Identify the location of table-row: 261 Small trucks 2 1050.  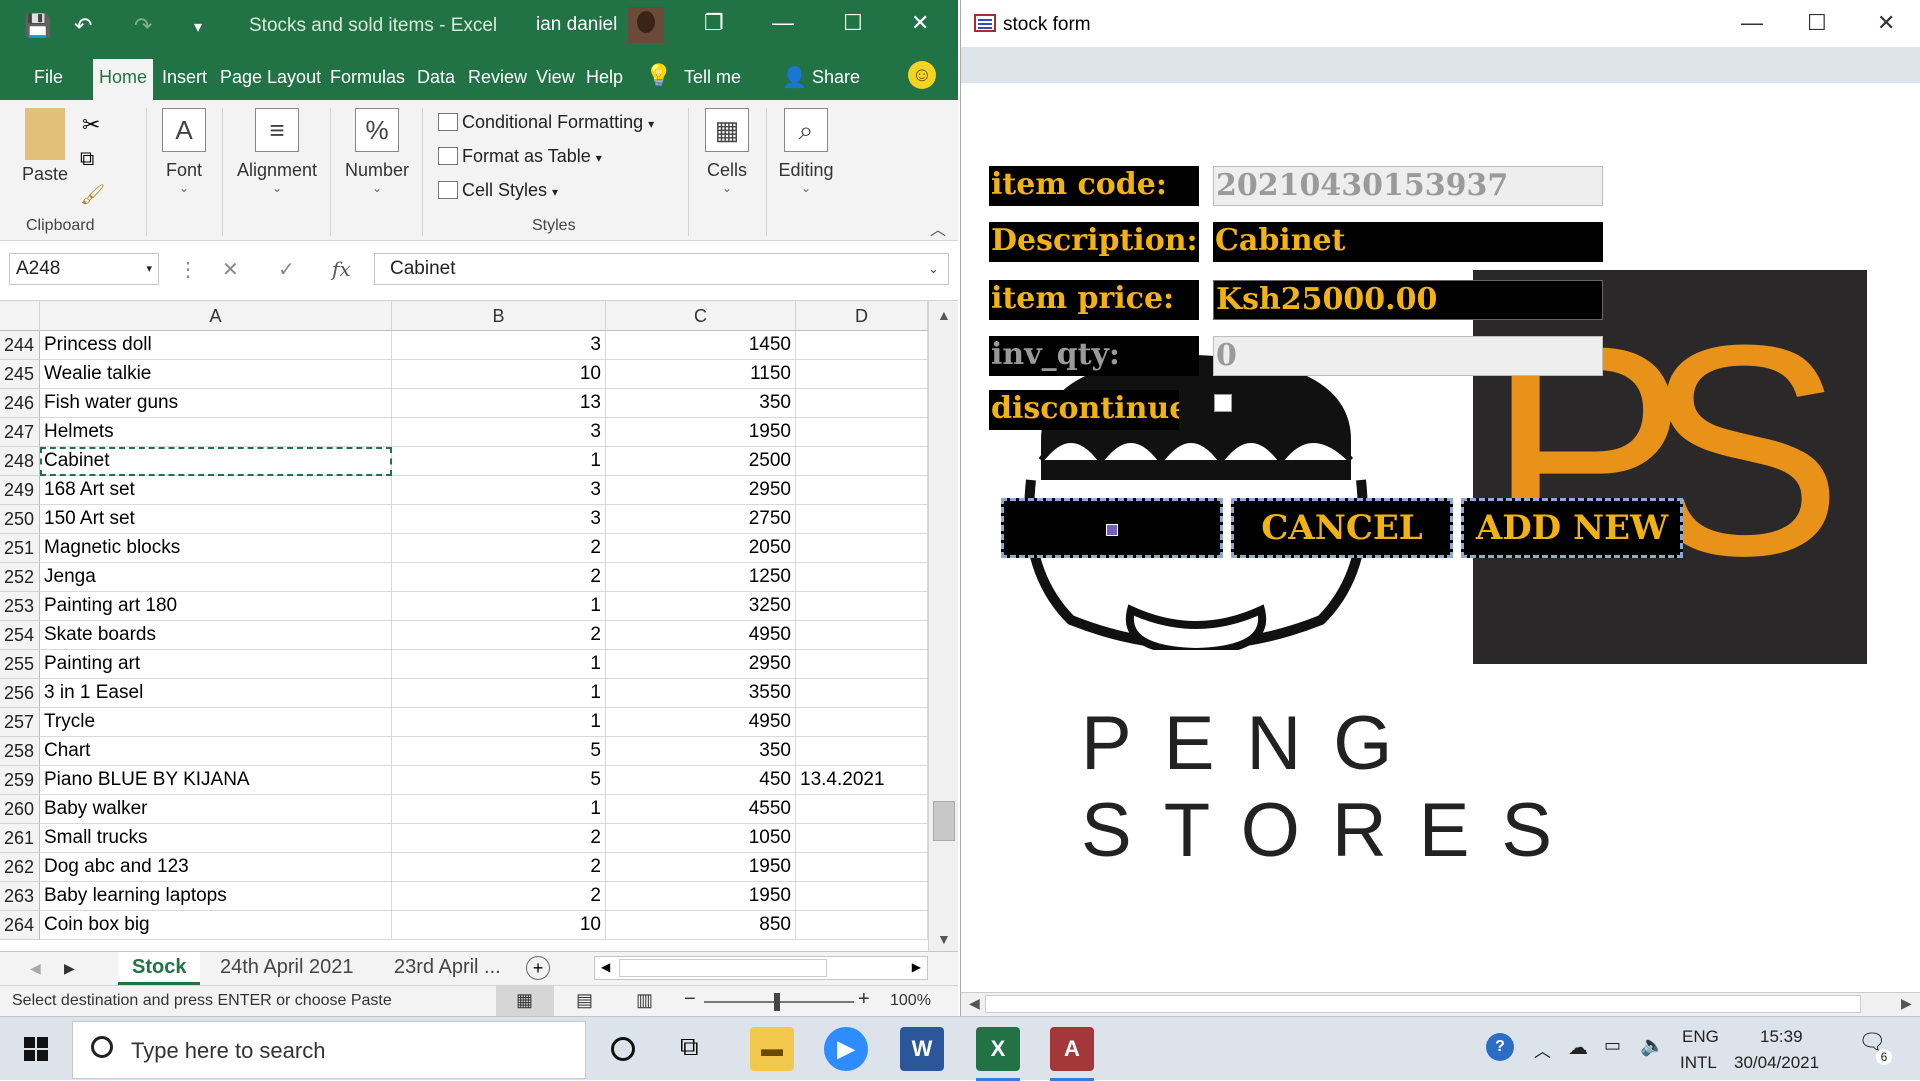
(464, 838).